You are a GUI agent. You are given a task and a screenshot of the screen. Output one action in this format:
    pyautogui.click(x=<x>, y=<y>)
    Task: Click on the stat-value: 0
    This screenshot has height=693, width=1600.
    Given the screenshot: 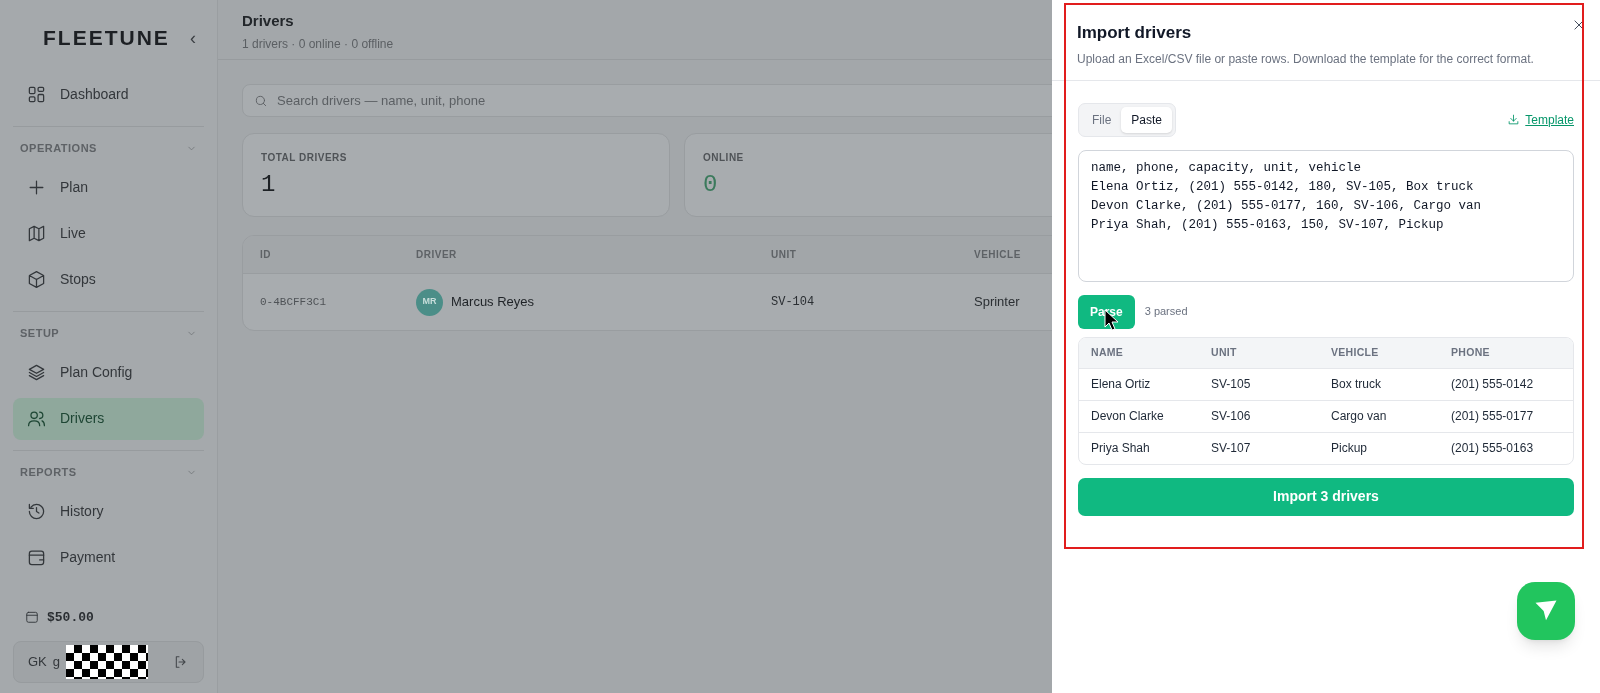 What is the action you would take?
    pyautogui.click(x=711, y=185)
    